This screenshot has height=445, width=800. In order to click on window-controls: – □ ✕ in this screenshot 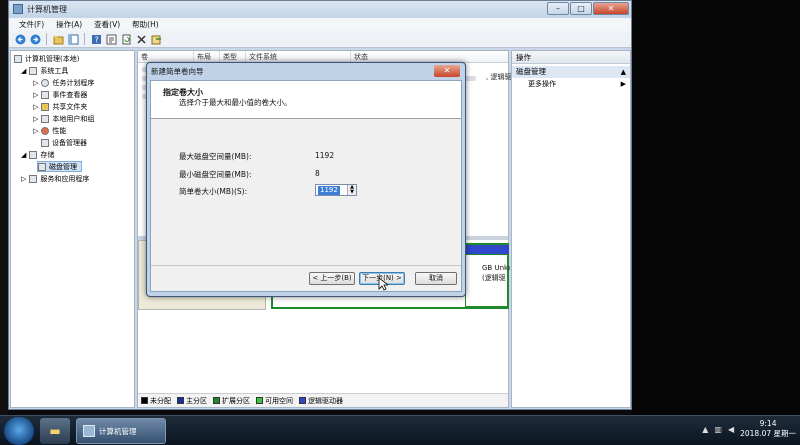, I will do `click(588, 8)`.